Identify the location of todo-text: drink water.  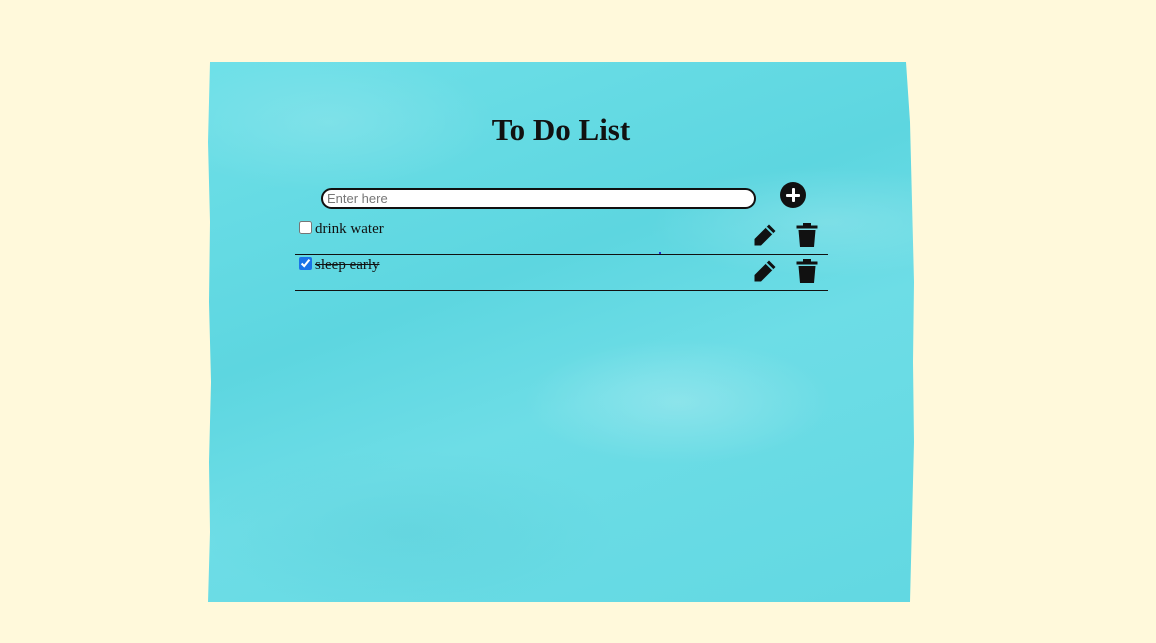
(349, 229).